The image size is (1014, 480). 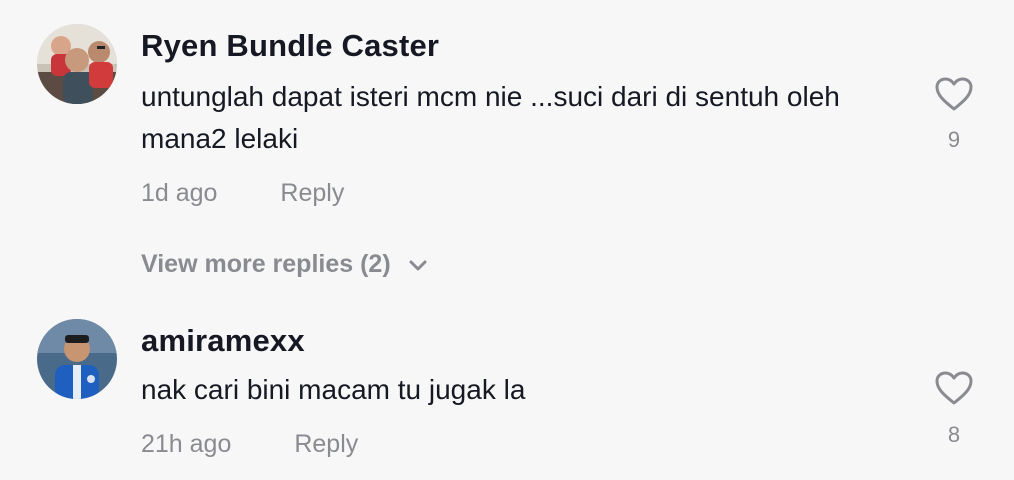 I want to click on reply-button: Reply, so click(x=326, y=444).